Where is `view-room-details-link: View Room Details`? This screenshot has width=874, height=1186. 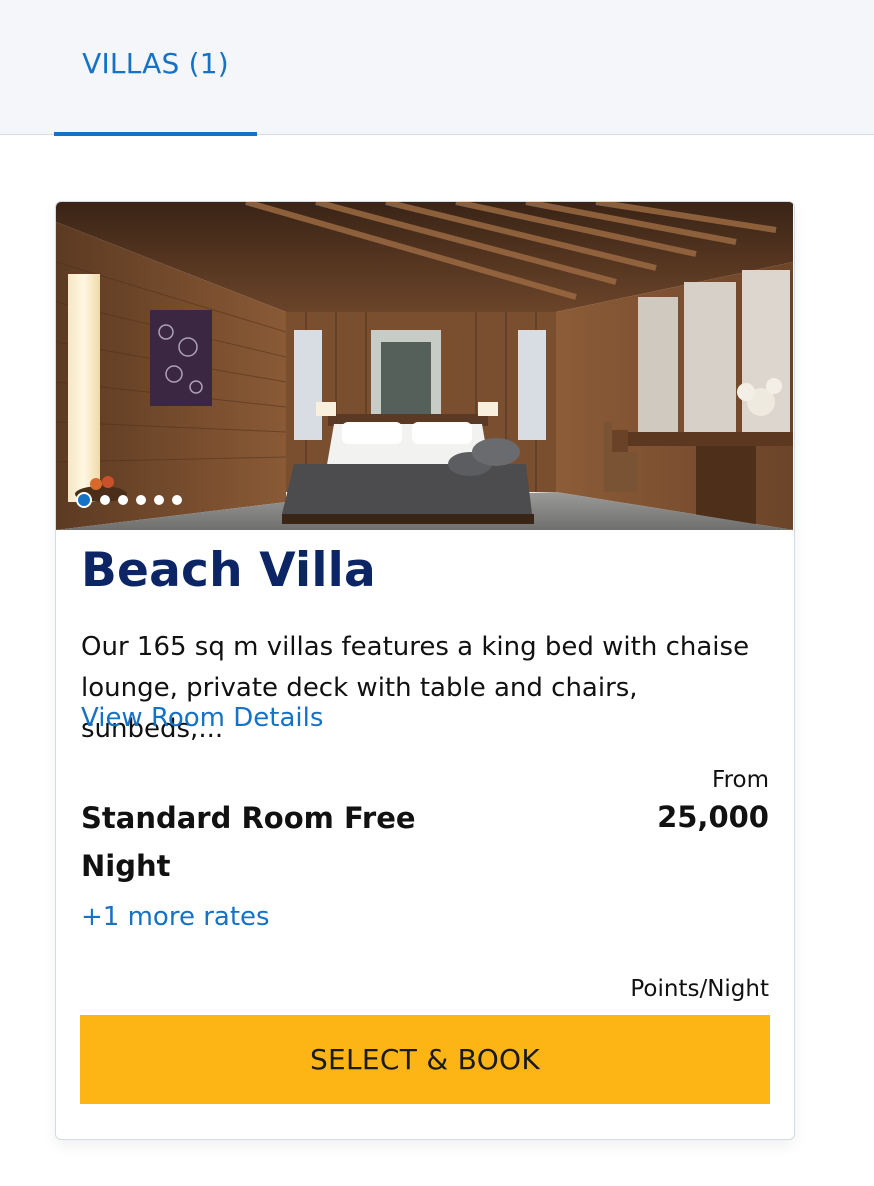 view-room-details-link: View Room Details is located at coordinates (202, 718).